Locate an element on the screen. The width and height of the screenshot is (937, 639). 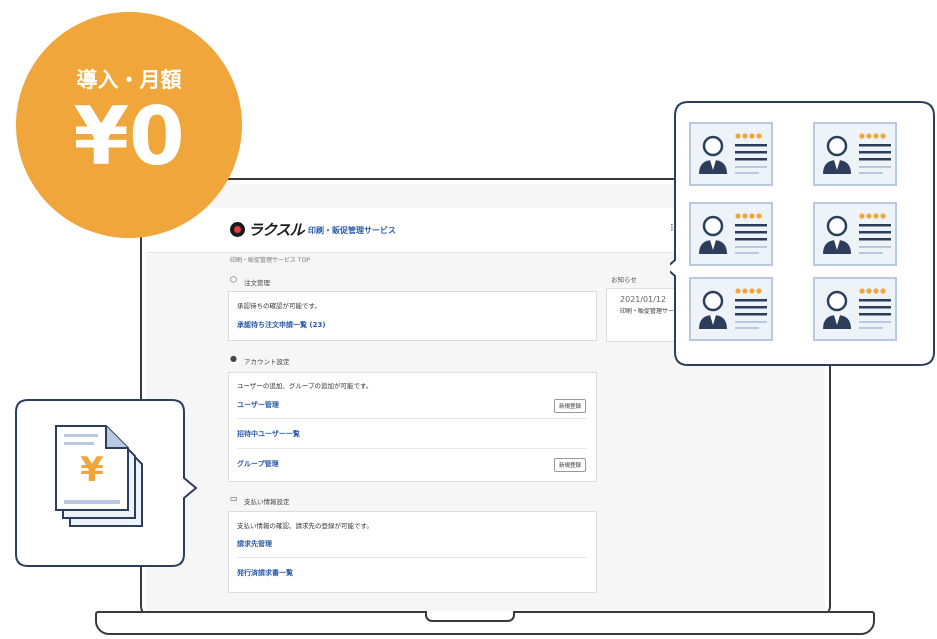
billing-management-link: 請求先管理 is located at coordinates (254, 544).